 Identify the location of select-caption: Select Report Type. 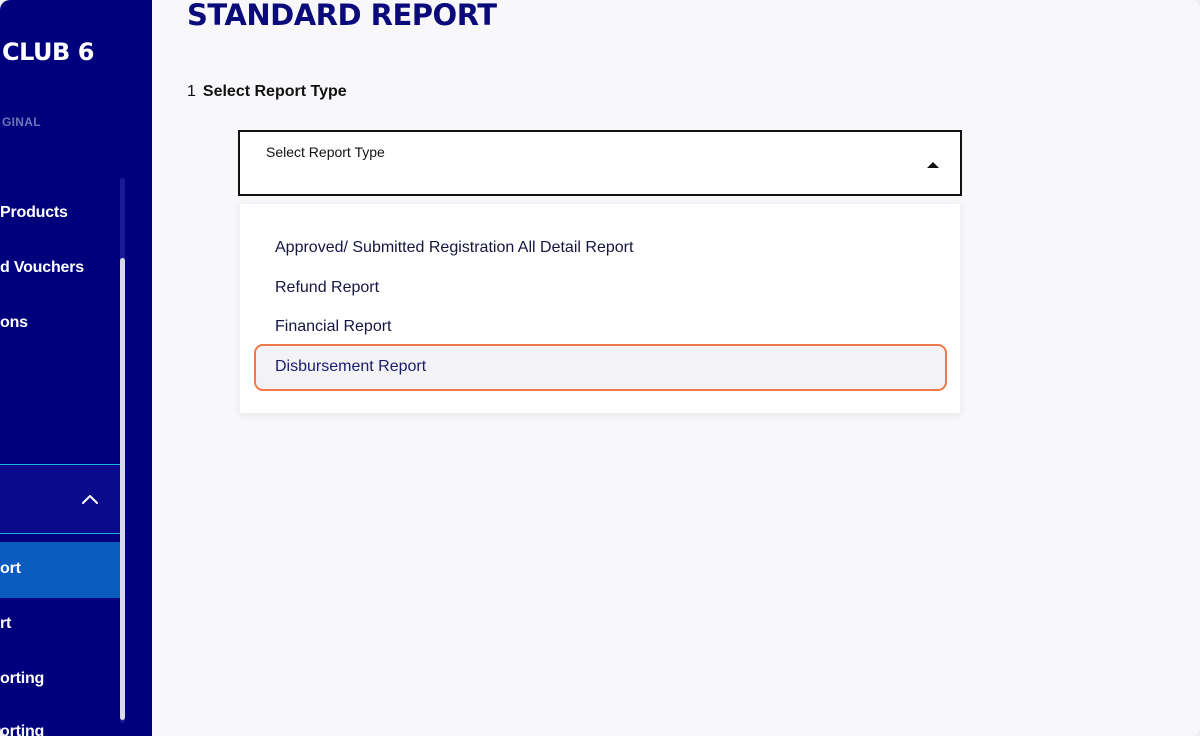
(325, 152).